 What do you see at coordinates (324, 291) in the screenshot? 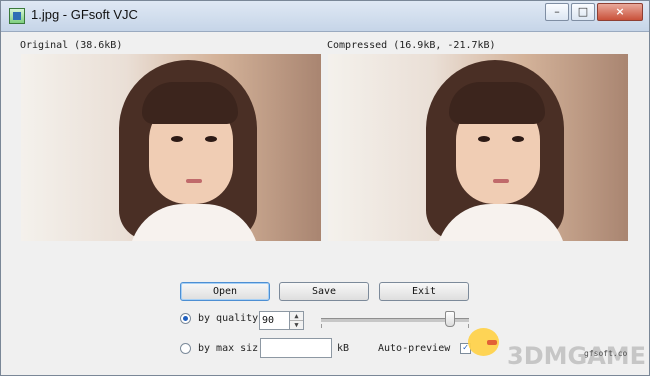
I see `save-button: Save` at bounding box center [324, 291].